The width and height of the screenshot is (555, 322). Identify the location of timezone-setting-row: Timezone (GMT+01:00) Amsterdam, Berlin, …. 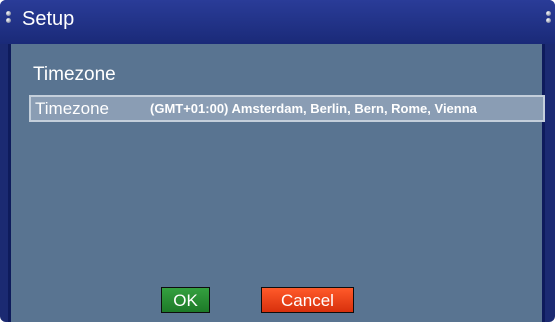
(287, 108).